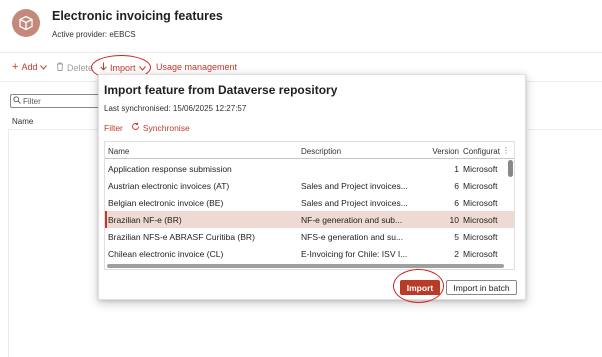  Describe the element at coordinates (166, 203) in the screenshot. I see `cell-name: Belgian electronic invoice (BE)` at that location.